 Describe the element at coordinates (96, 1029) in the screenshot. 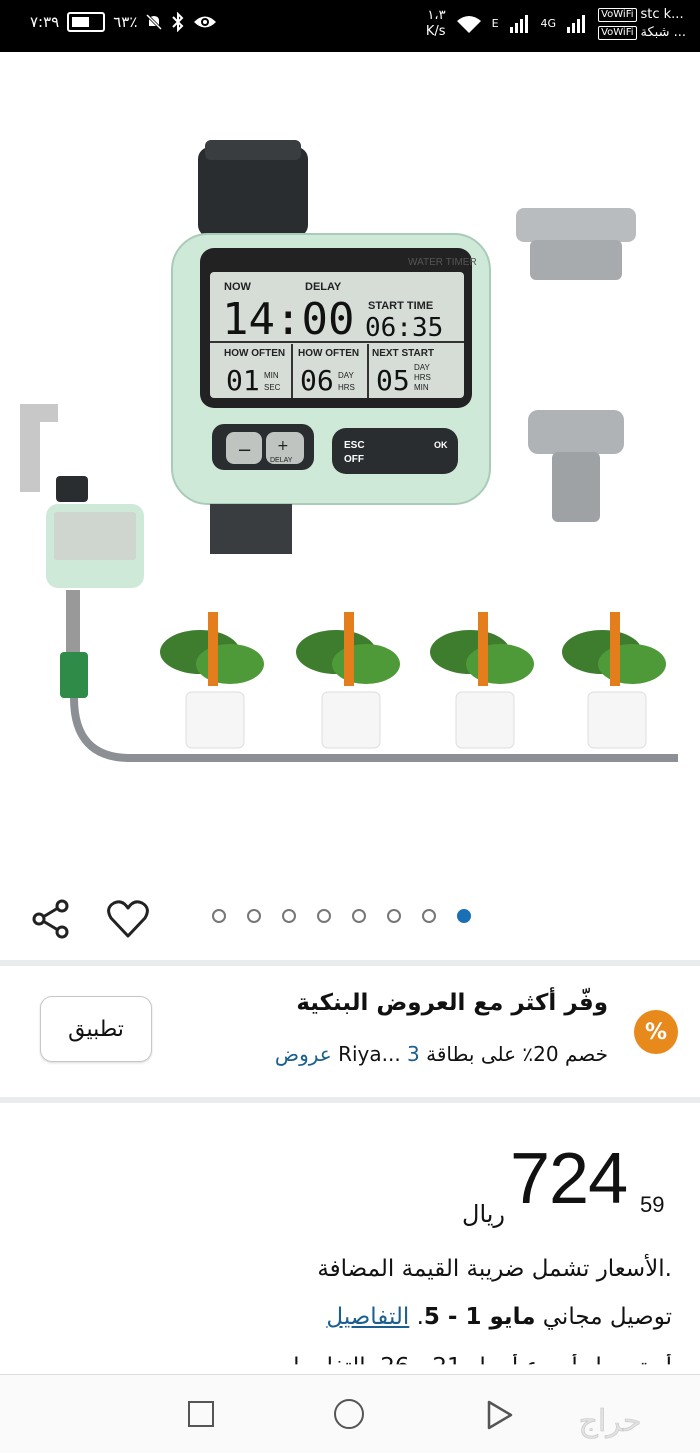

I see `apply-button: تطبيق` at that location.